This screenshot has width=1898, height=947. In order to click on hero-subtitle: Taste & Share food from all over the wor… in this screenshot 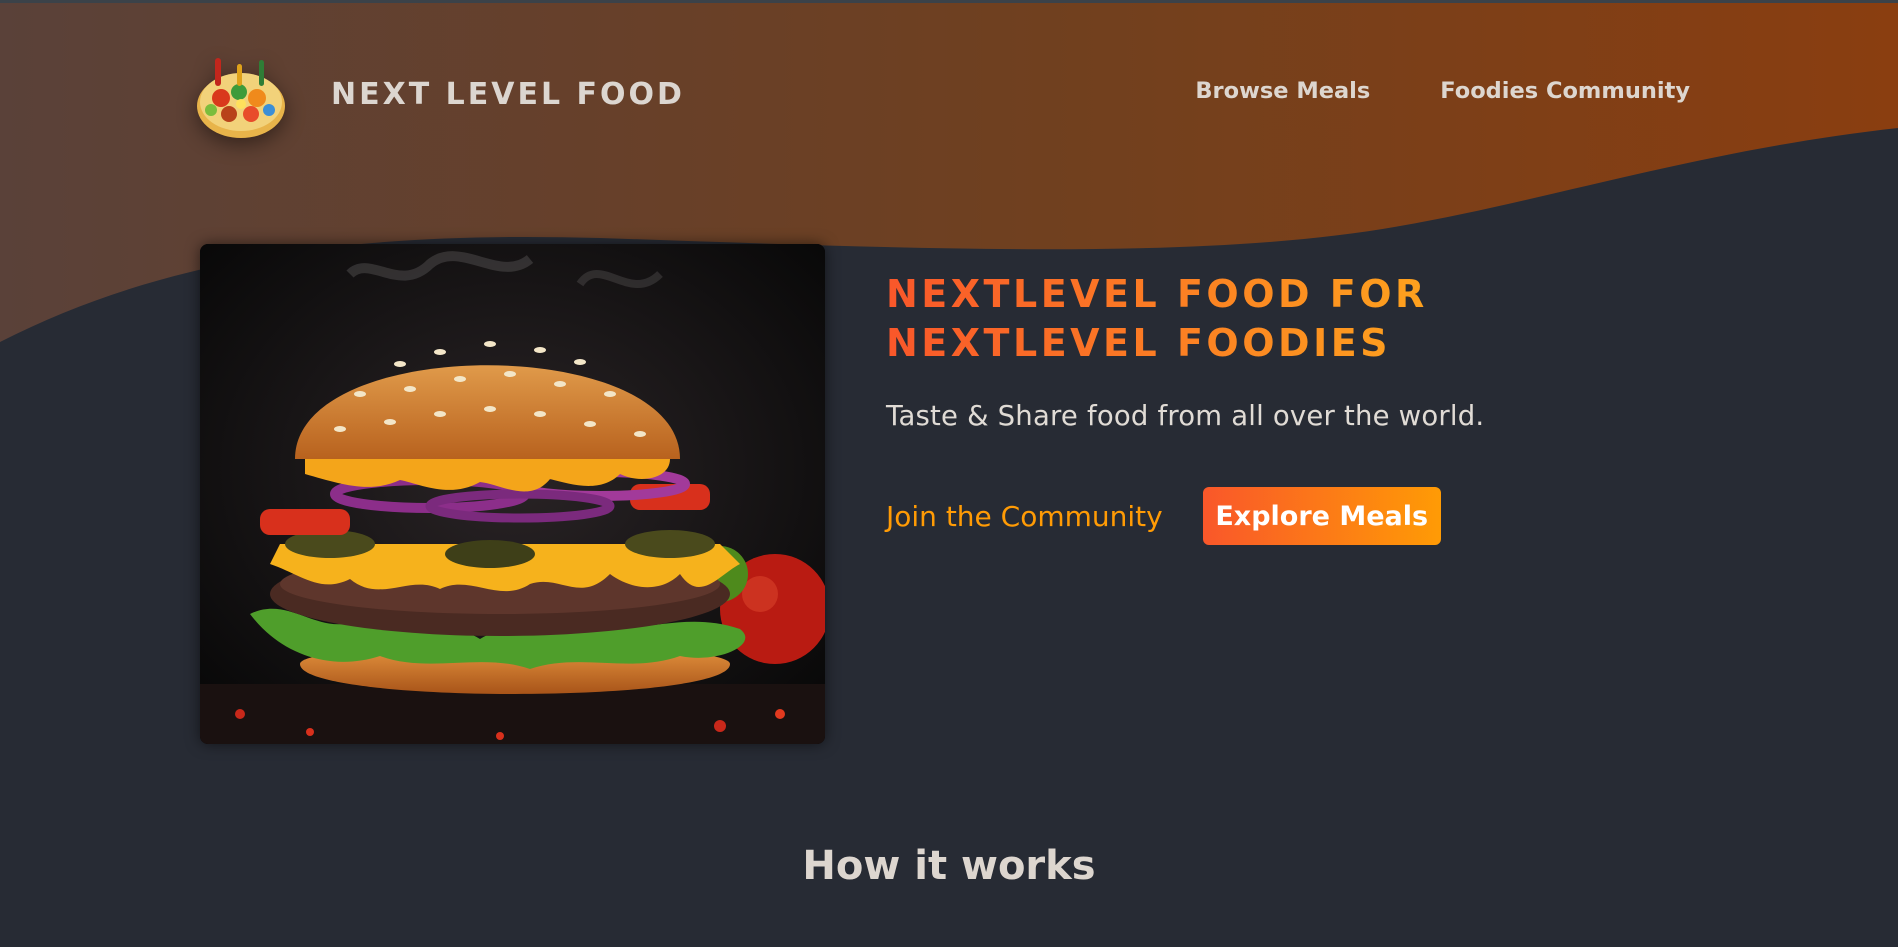, I will do `click(1185, 416)`.